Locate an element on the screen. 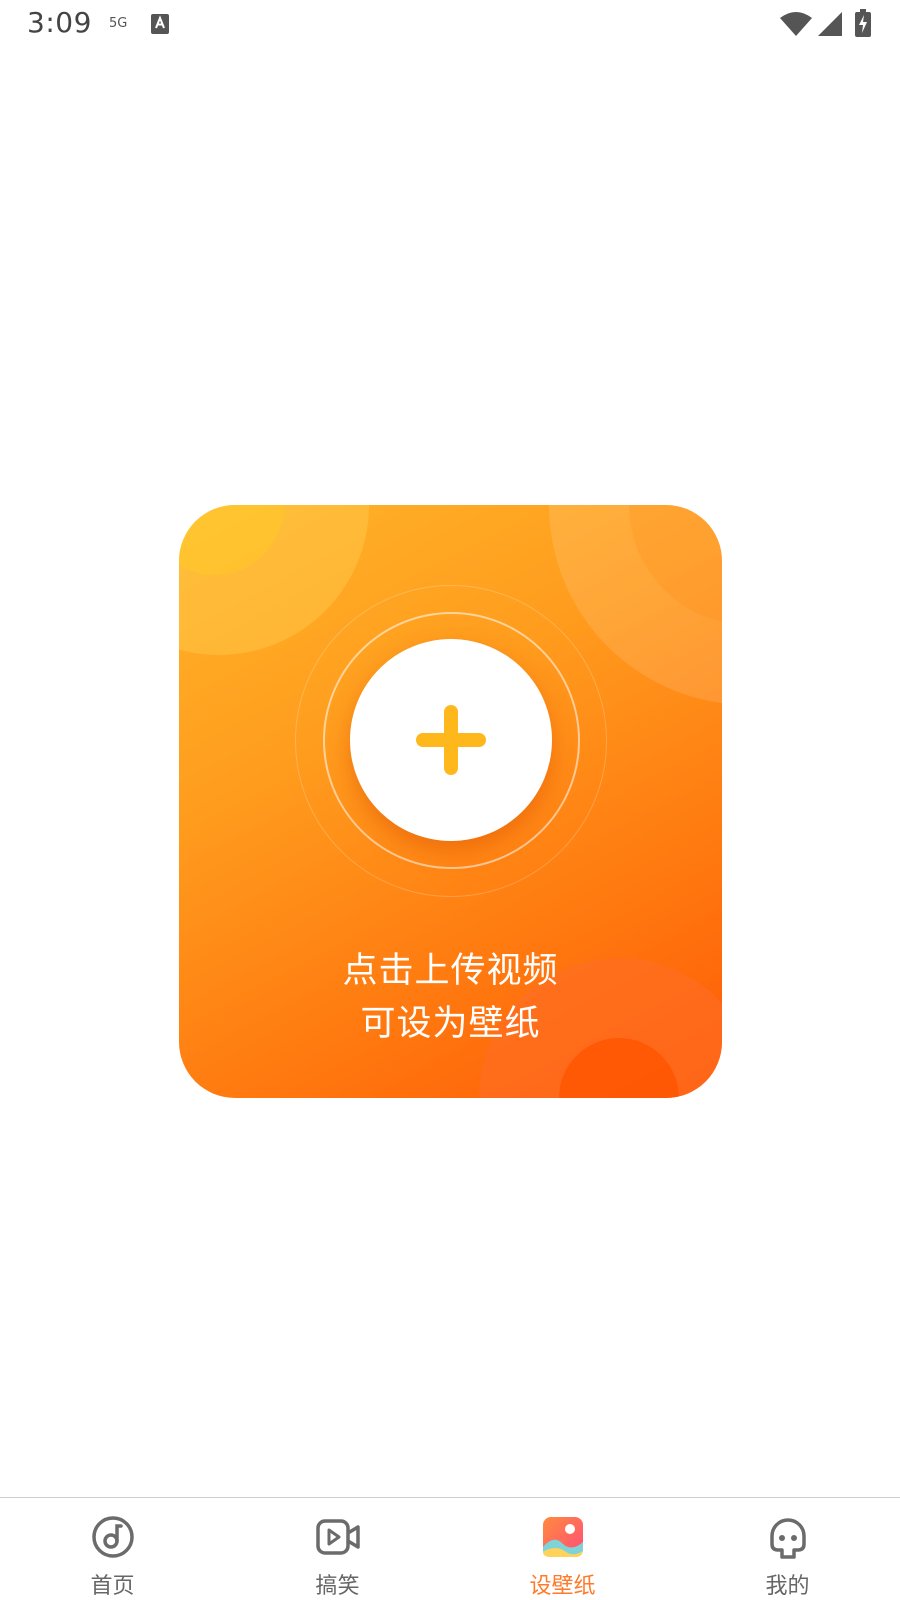  video-camera-icon is located at coordinates (338, 1537).